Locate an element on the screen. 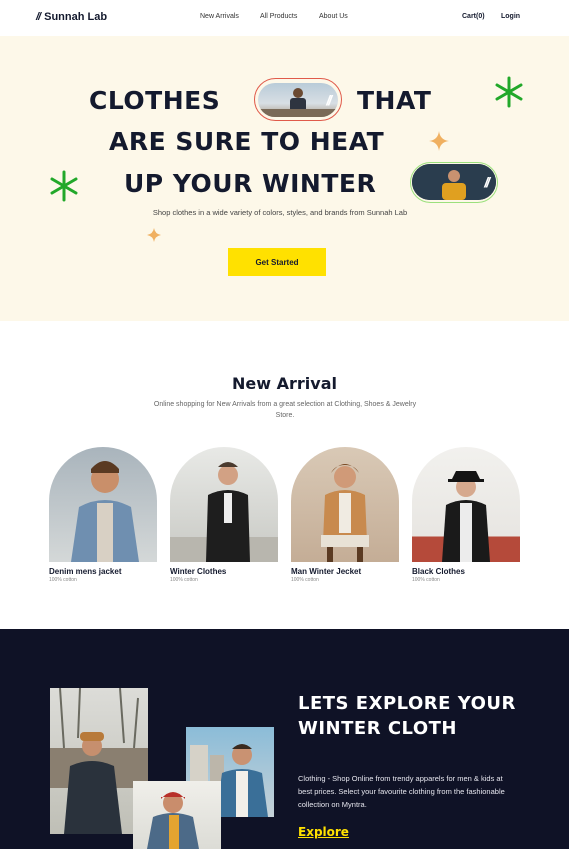 This screenshot has height=849, width=569. product-name: Man Winter Jecket is located at coordinates (326, 571).